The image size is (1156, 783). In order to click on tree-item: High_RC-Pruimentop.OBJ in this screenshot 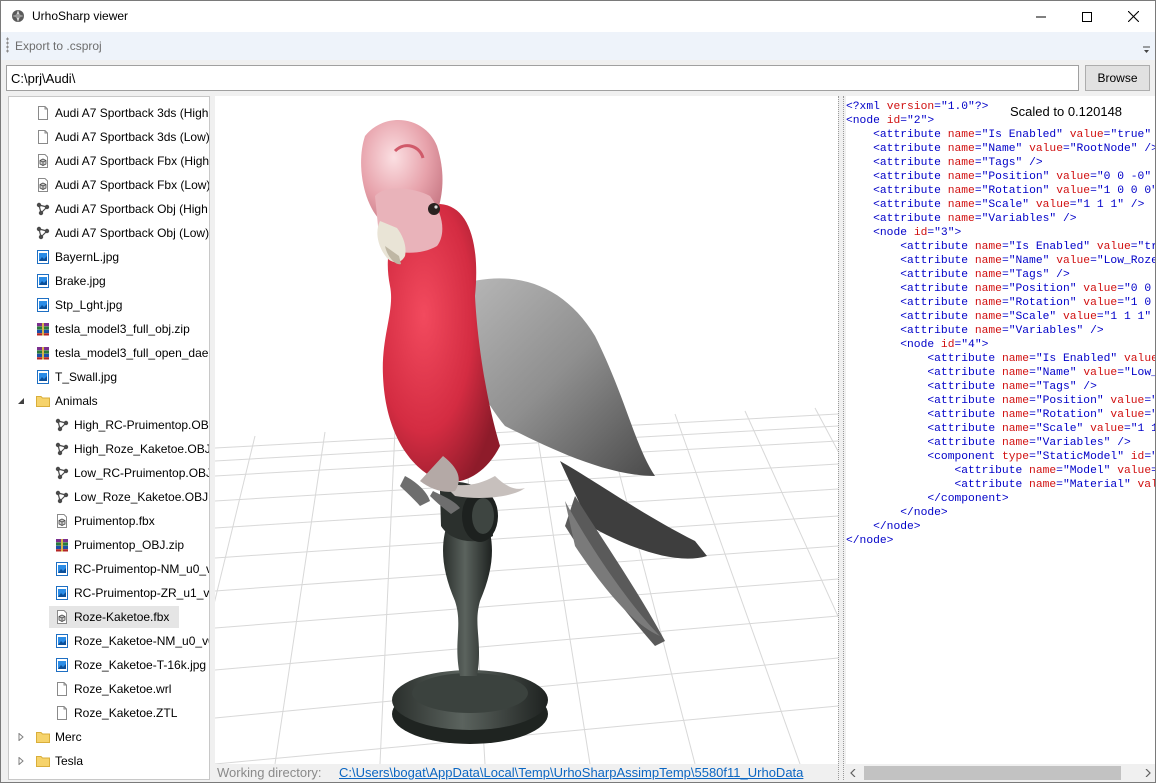, I will do `click(109, 425)`.